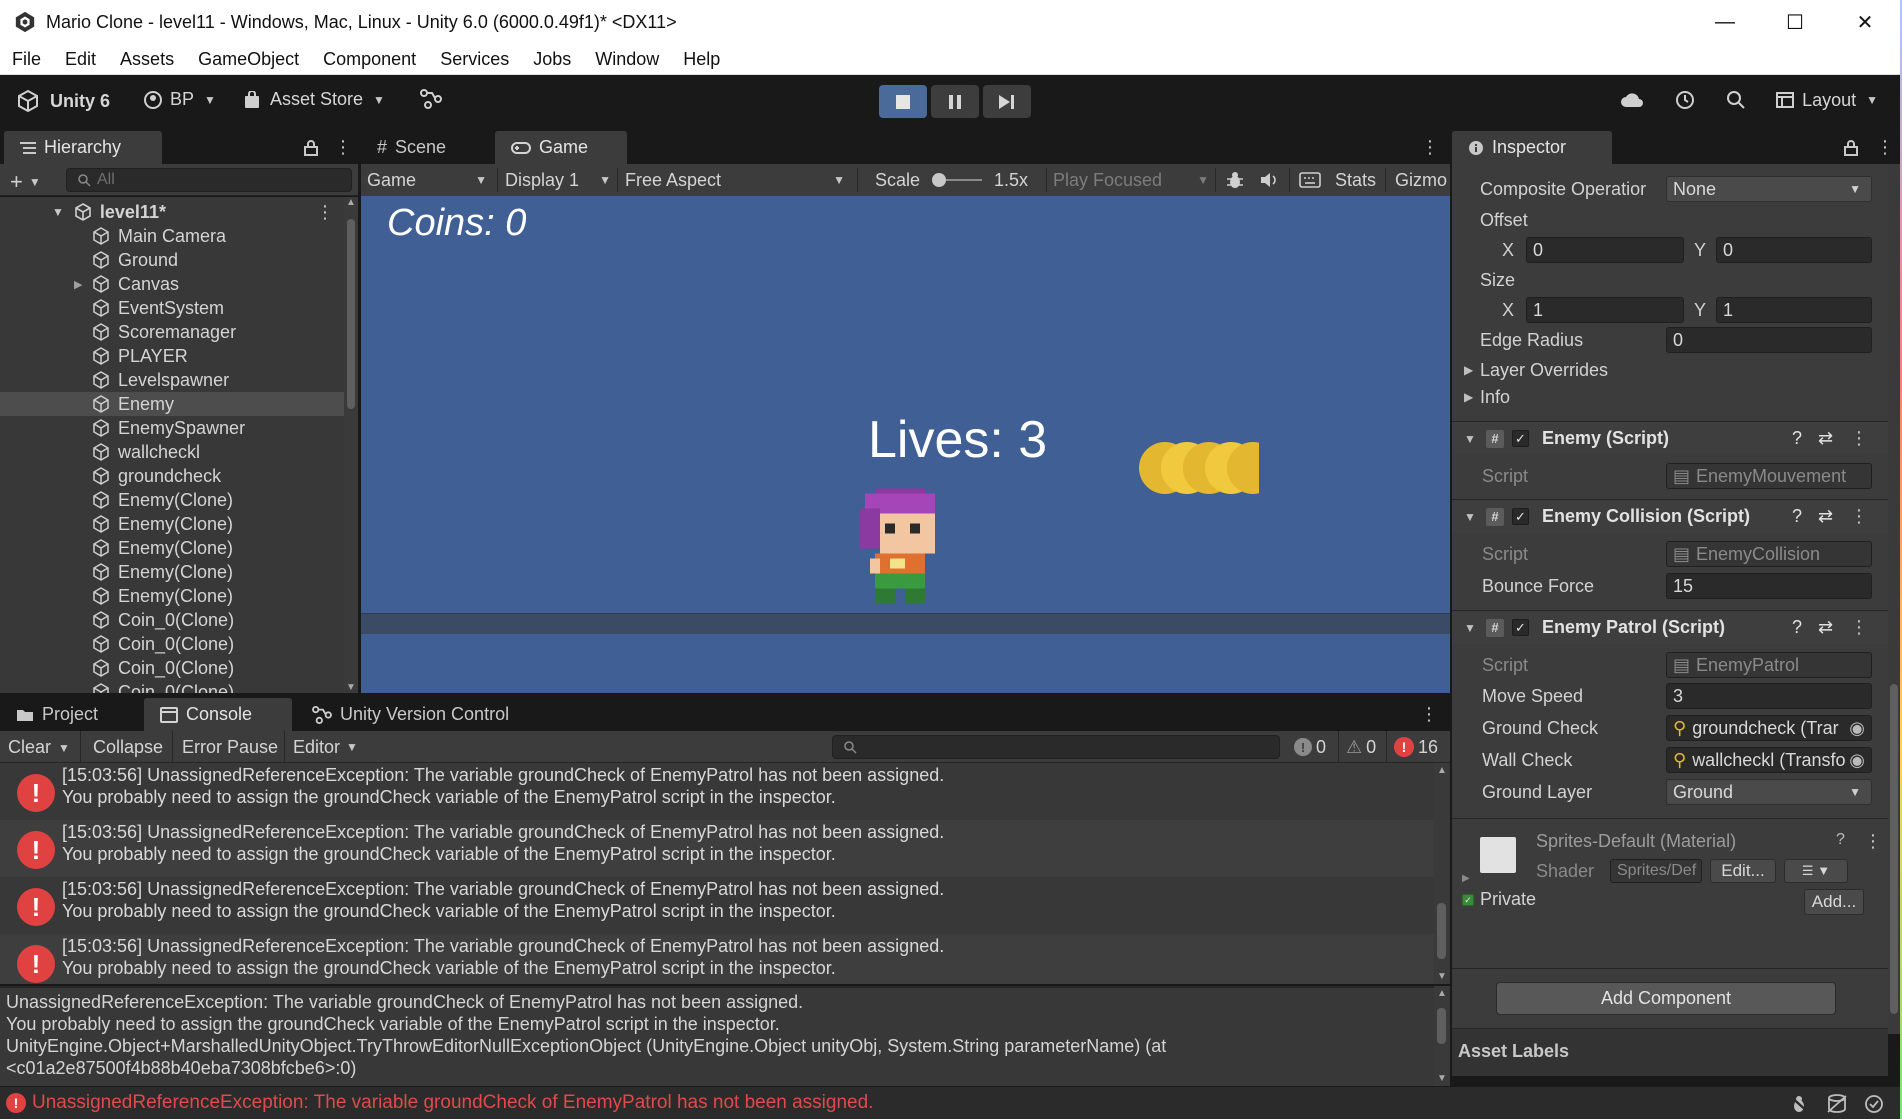 The width and height of the screenshot is (1902, 1119). Describe the element at coordinates (1857, 728) in the screenshot. I see `object-picker-icon: ◉` at that location.